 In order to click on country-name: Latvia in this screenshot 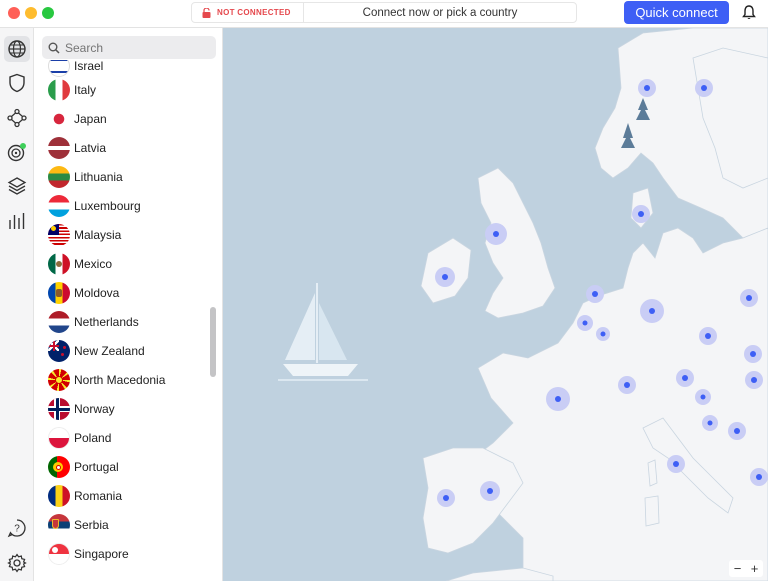, I will do `click(90, 148)`.